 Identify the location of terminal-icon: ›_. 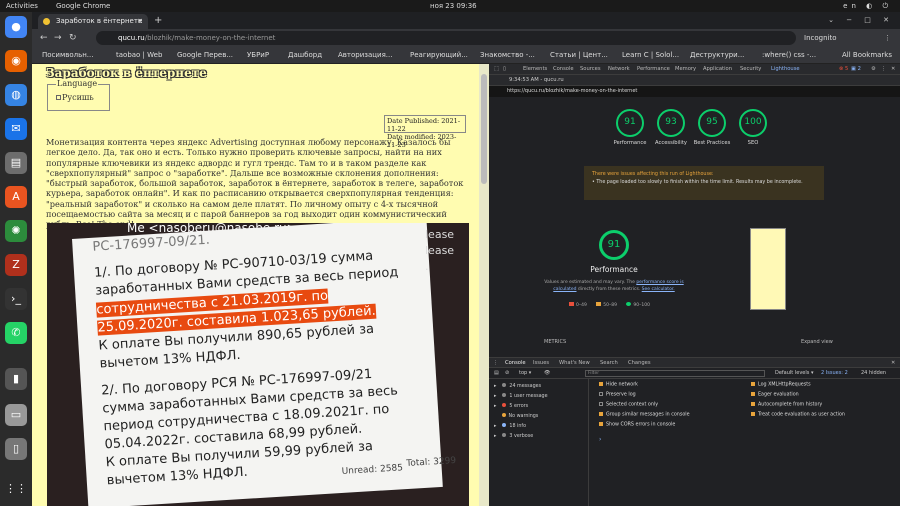
(16, 299).